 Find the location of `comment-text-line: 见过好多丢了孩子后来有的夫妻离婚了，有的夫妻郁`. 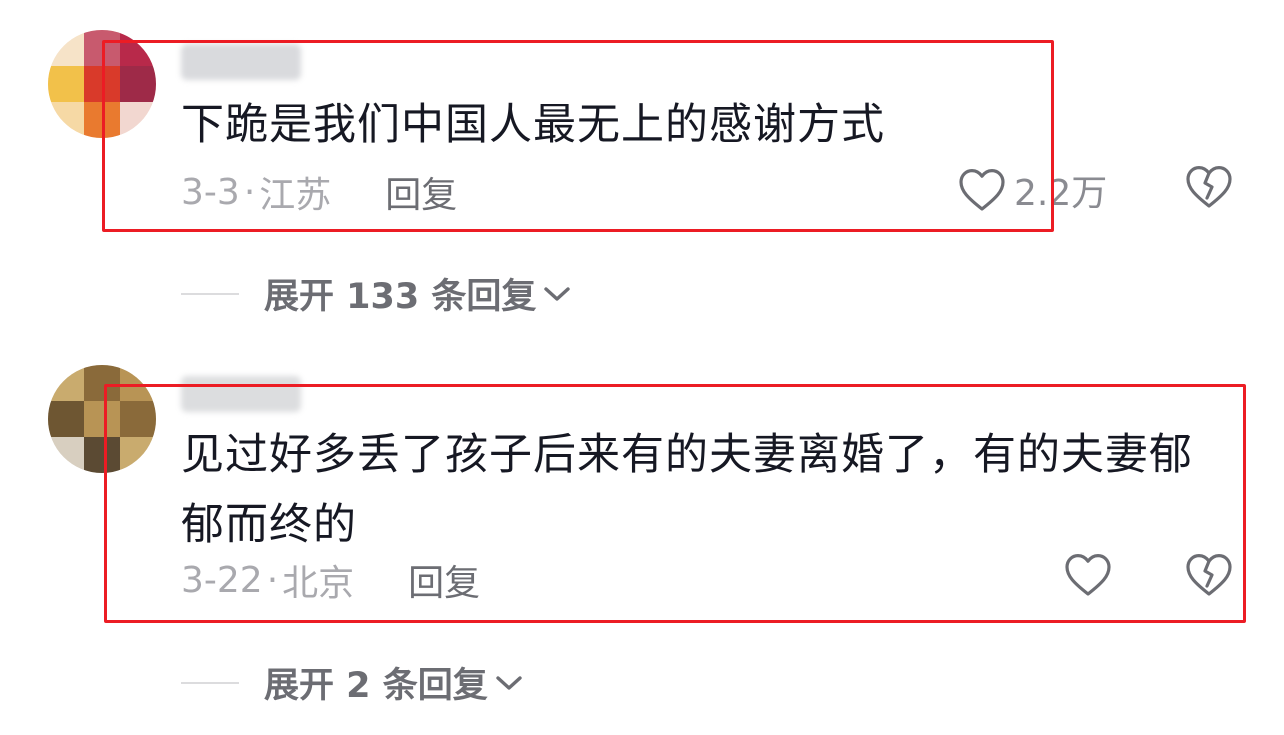

comment-text-line: 见过好多丢了孩子后来有的夫妻离婚了，有的夫妻郁 is located at coordinates (687, 455).